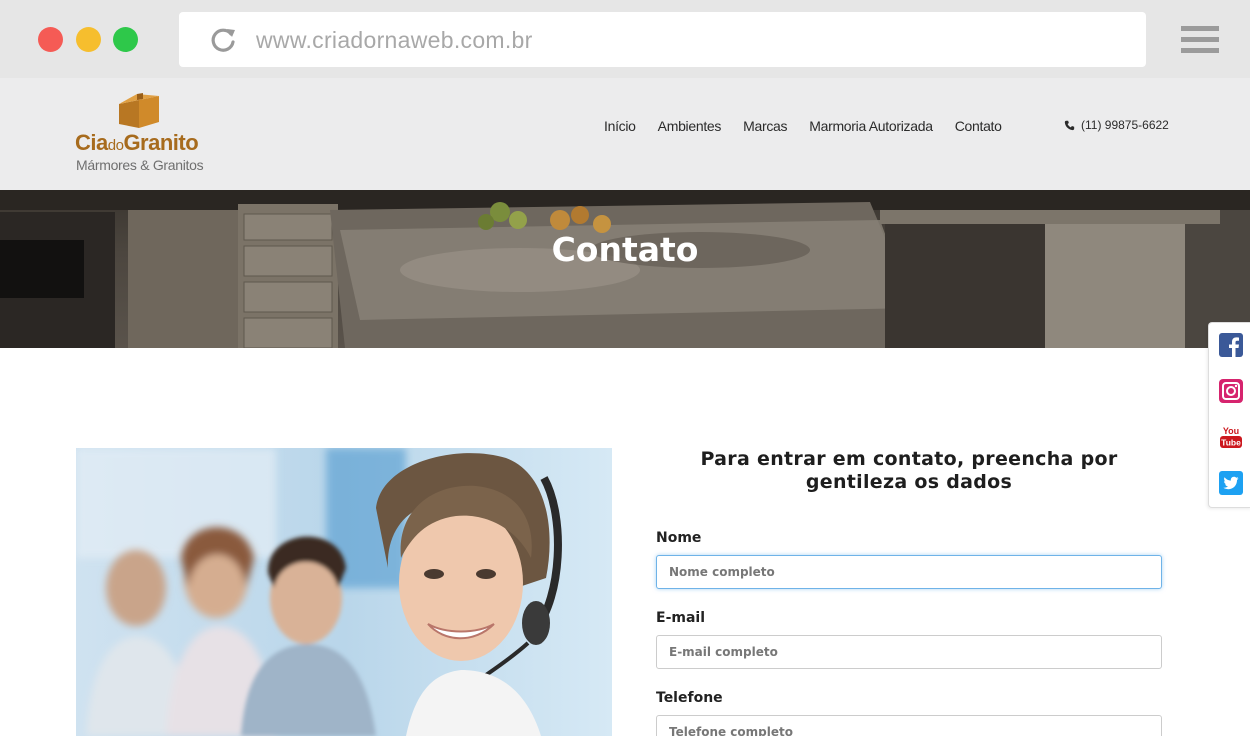  I want to click on name-input, so click(909, 572).